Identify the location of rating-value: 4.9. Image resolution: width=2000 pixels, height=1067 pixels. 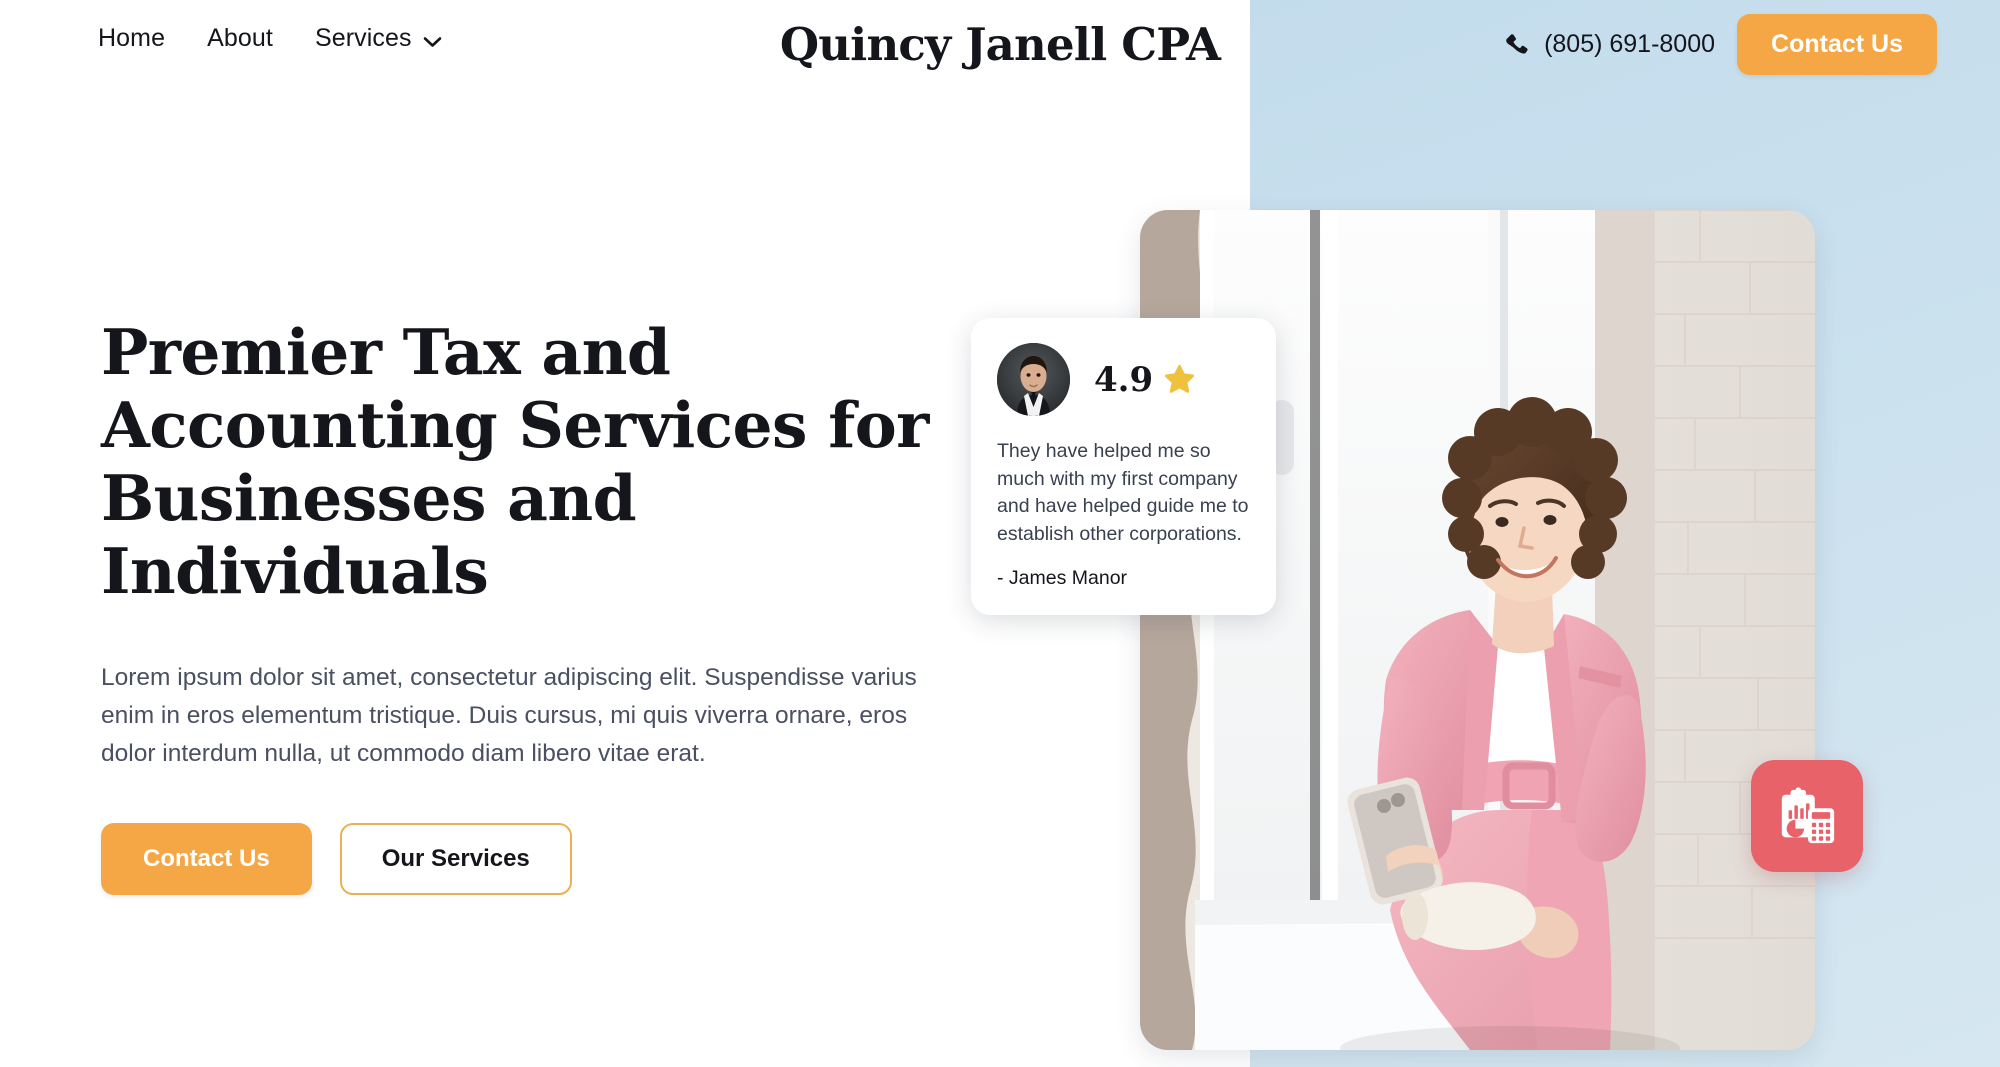
(1124, 379).